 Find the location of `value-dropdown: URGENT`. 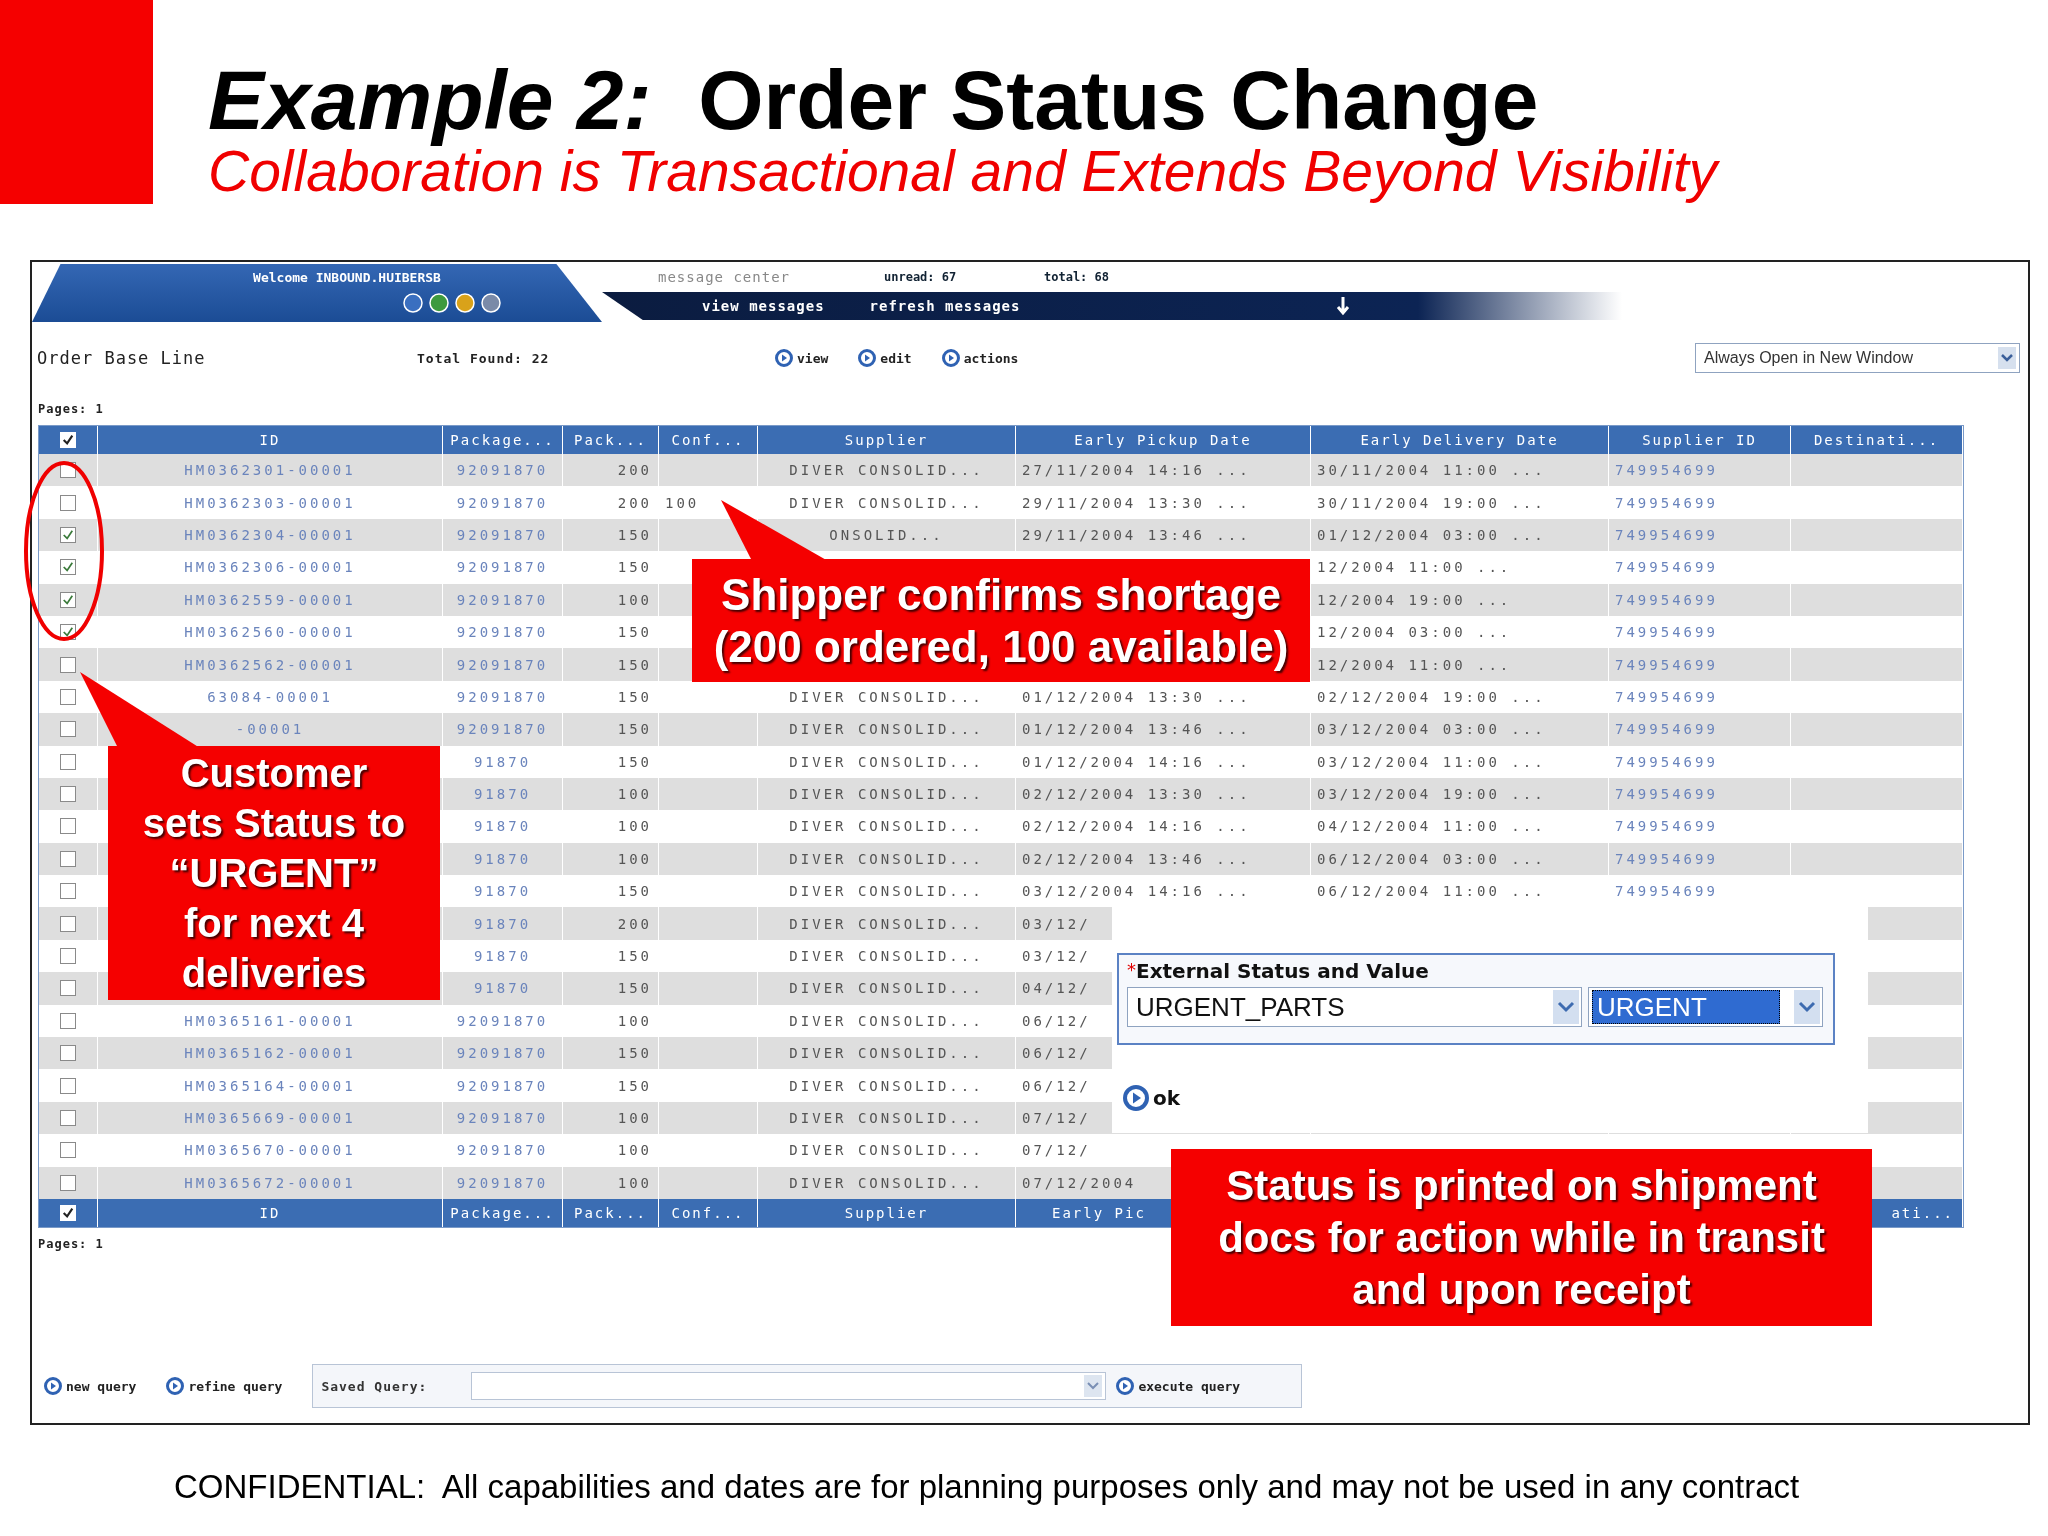

value-dropdown: URGENT is located at coordinates (1705, 1007).